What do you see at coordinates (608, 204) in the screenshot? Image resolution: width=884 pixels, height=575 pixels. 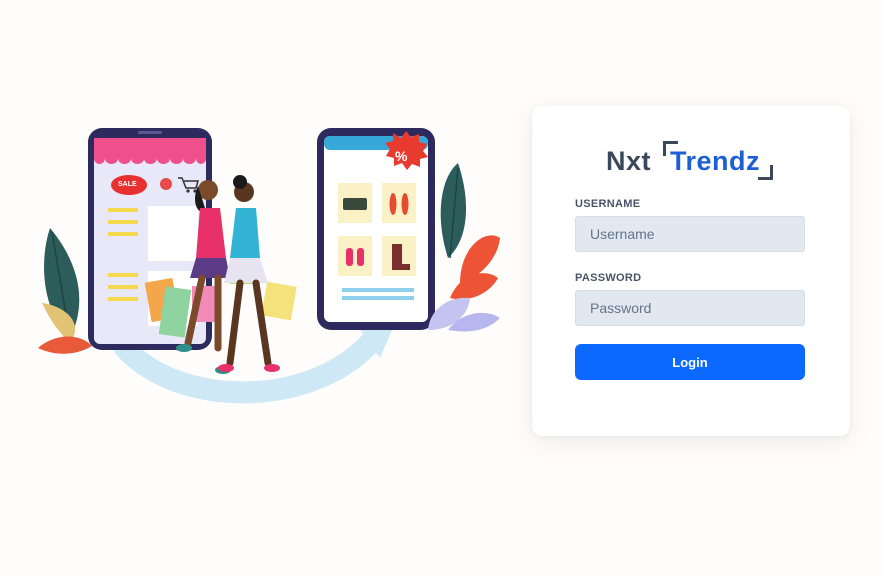 I see `username-label: USERNAME` at bounding box center [608, 204].